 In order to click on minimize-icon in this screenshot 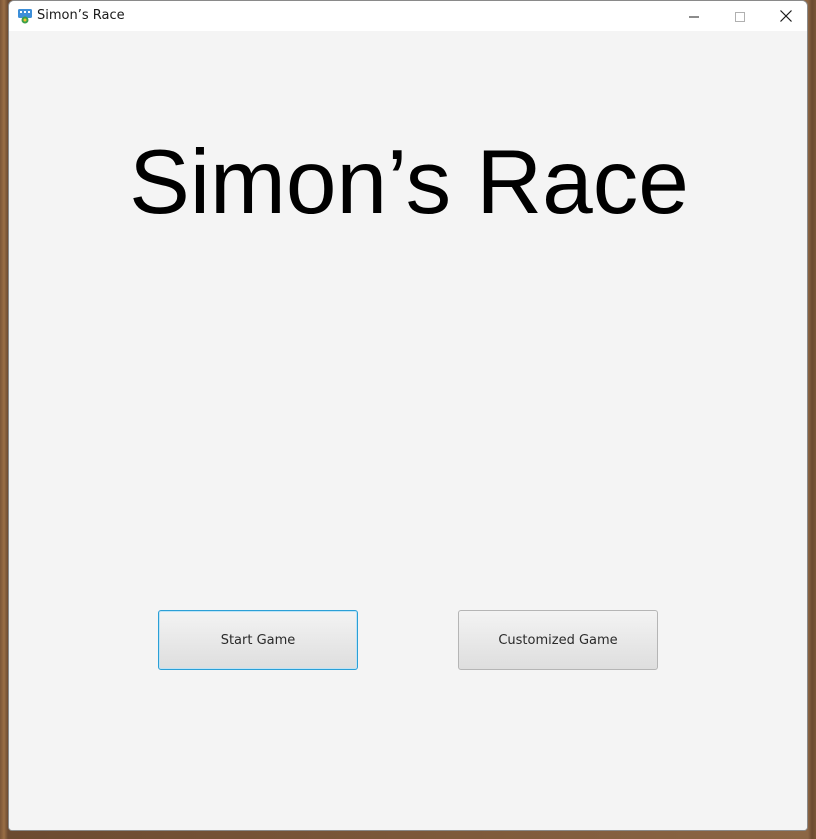, I will do `click(694, 16)`.